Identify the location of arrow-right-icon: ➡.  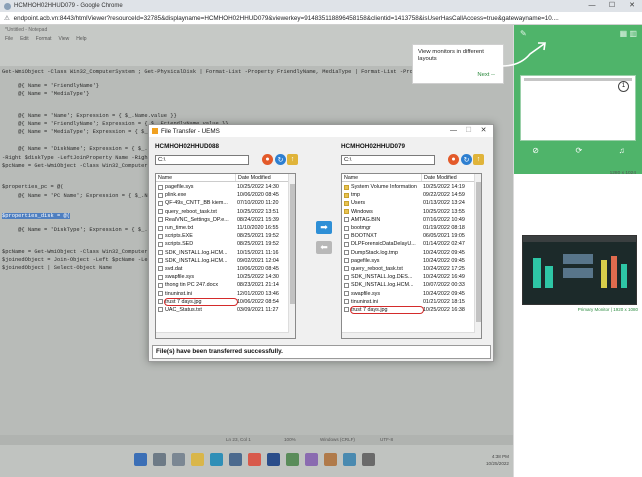
(324, 227).